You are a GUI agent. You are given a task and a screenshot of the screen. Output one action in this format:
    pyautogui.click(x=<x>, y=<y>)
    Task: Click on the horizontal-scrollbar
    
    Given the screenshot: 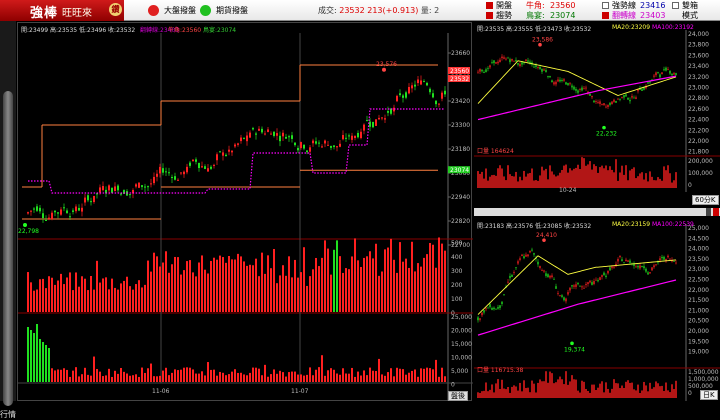 What is the action you would take?
    pyautogui.click(x=597, y=212)
    